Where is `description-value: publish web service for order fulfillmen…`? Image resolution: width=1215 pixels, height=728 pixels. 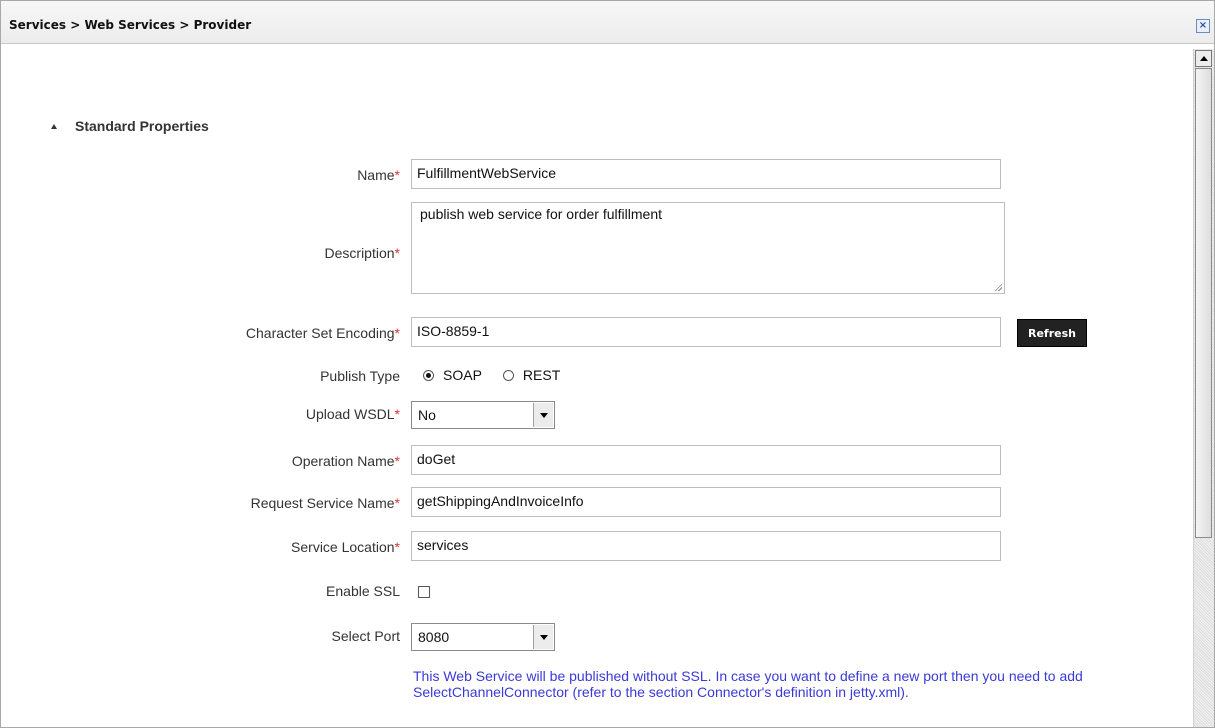 description-value: publish web service for order fulfillmen… is located at coordinates (541, 214).